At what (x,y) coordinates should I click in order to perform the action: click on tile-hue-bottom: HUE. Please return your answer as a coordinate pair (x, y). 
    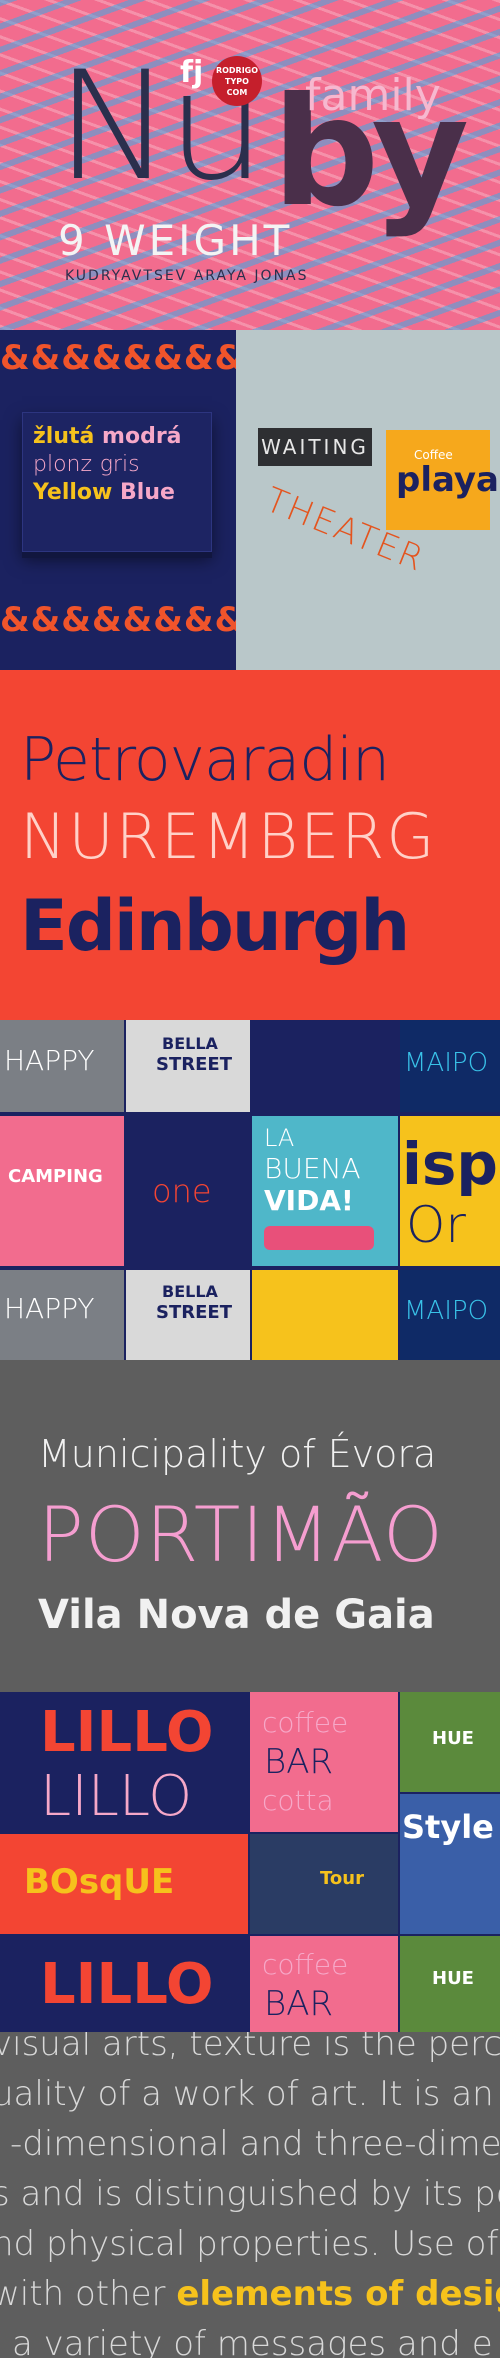
    Looking at the image, I should click on (450, 1984).